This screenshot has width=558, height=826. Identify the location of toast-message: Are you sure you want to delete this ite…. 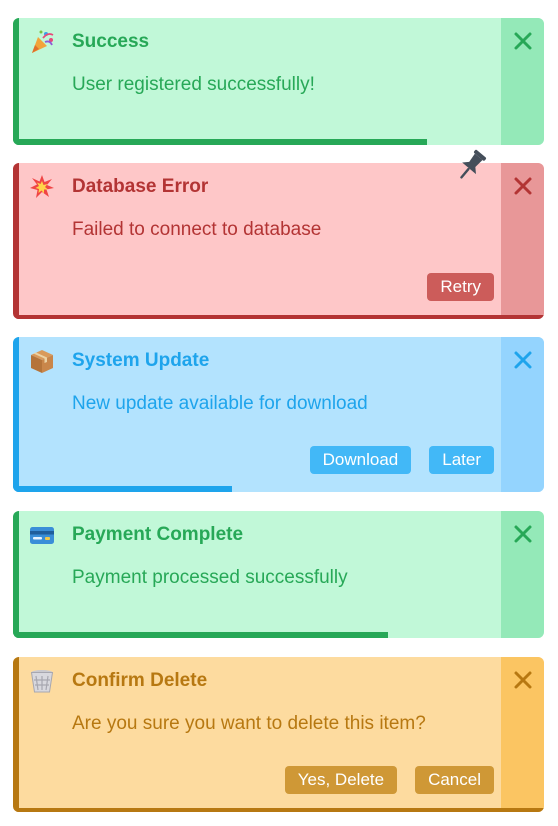
(249, 723).